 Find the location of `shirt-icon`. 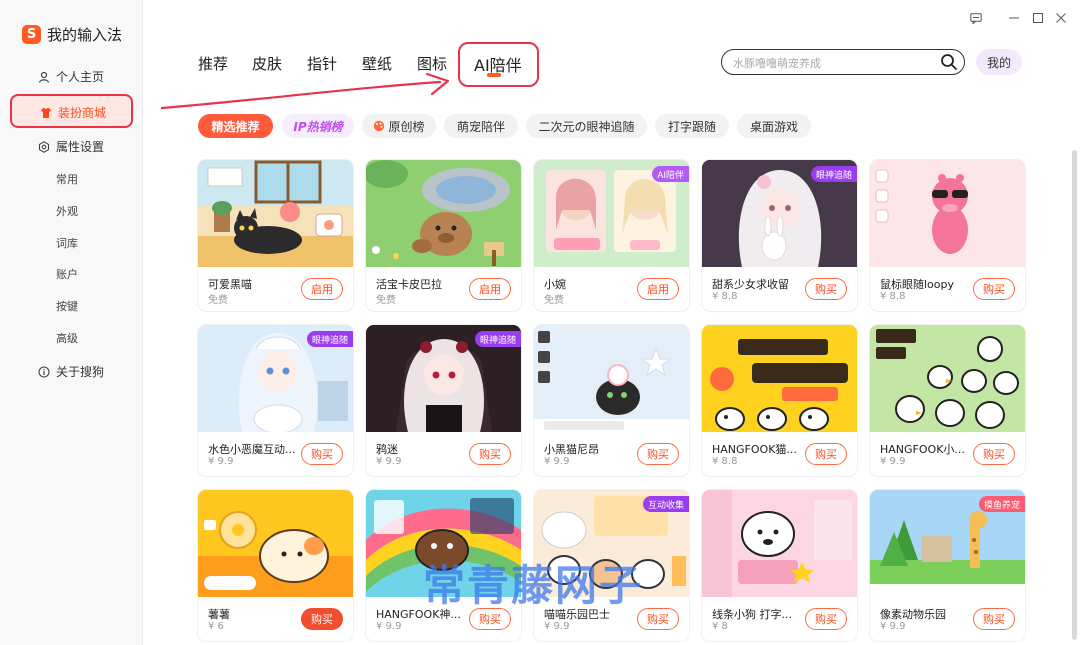

shirt-icon is located at coordinates (46, 113).